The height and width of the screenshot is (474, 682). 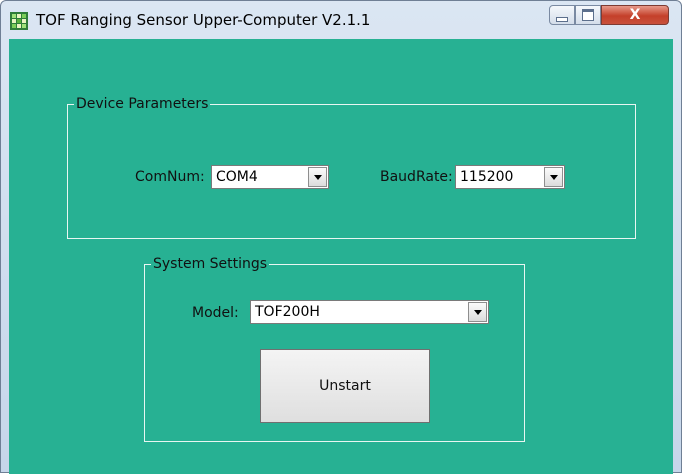 What do you see at coordinates (369, 312) in the screenshot?
I see `model-select: TOF200H` at bounding box center [369, 312].